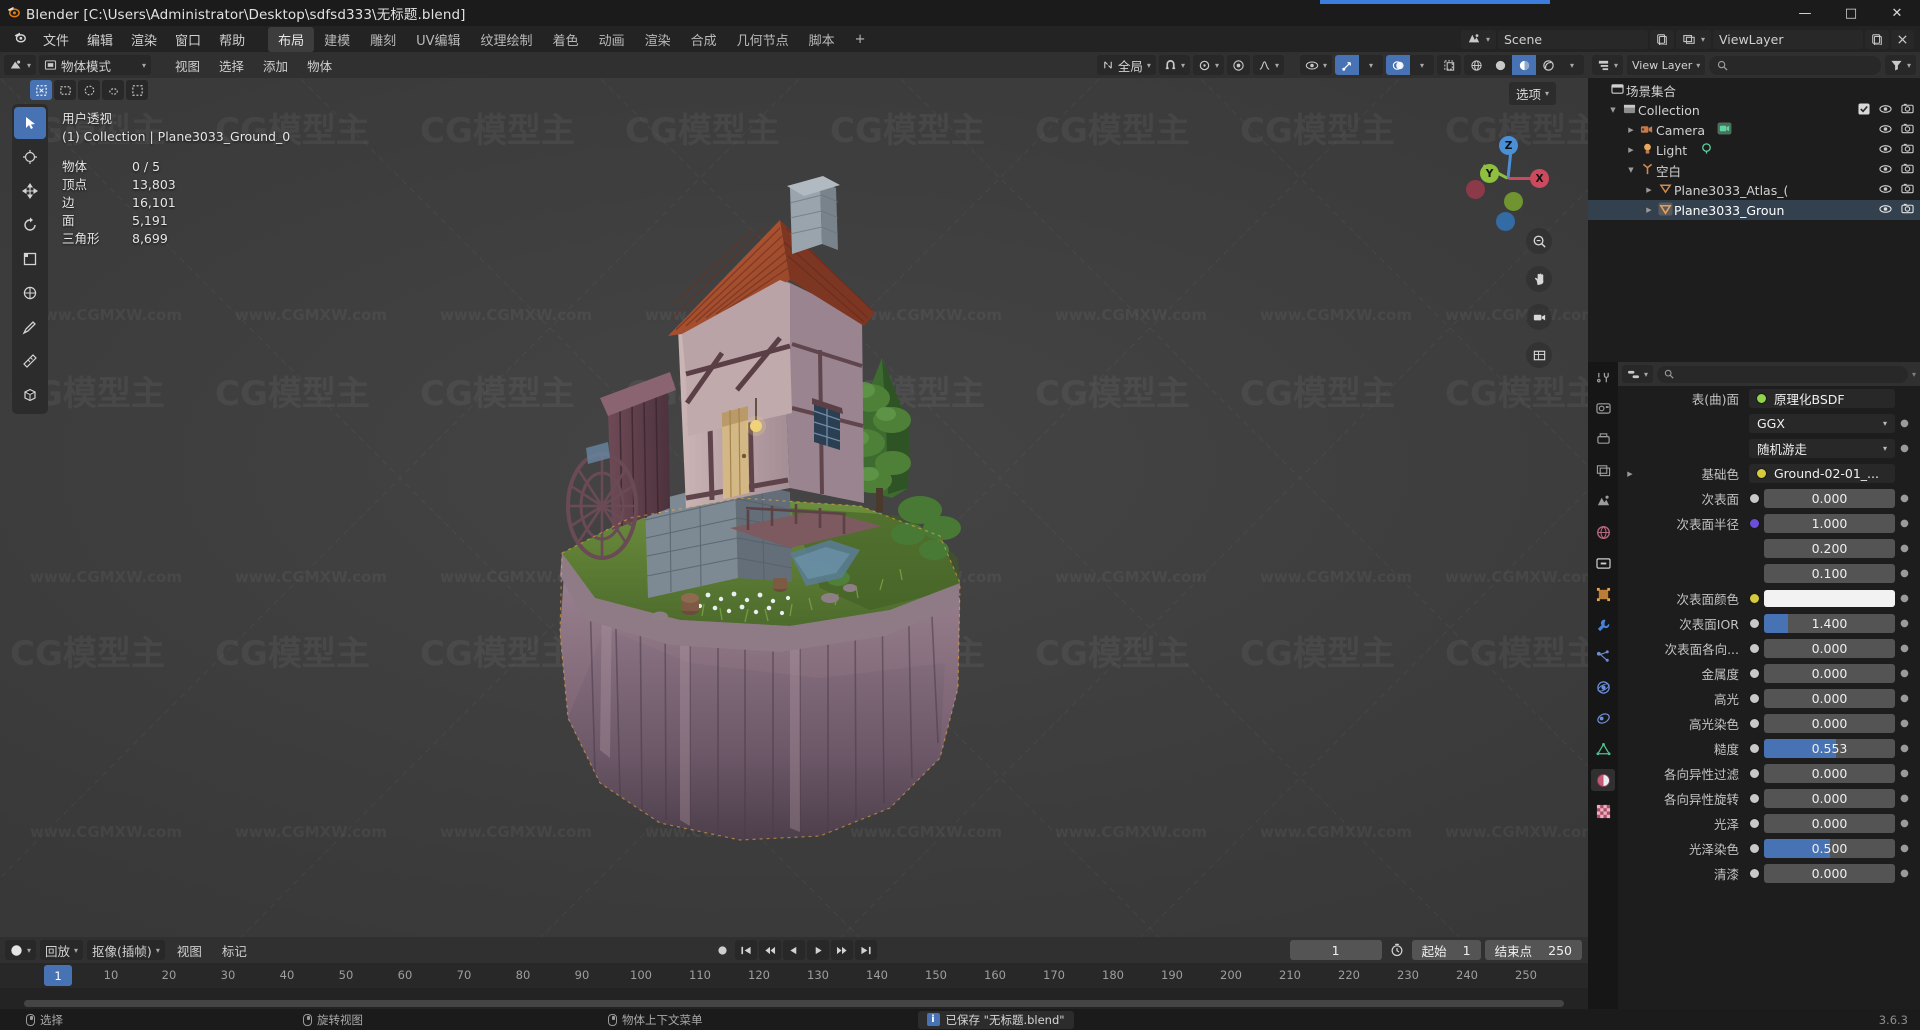 The image size is (1920, 1030). Describe the element at coordinates (30, 191) in the screenshot. I see `tool-move` at that location.